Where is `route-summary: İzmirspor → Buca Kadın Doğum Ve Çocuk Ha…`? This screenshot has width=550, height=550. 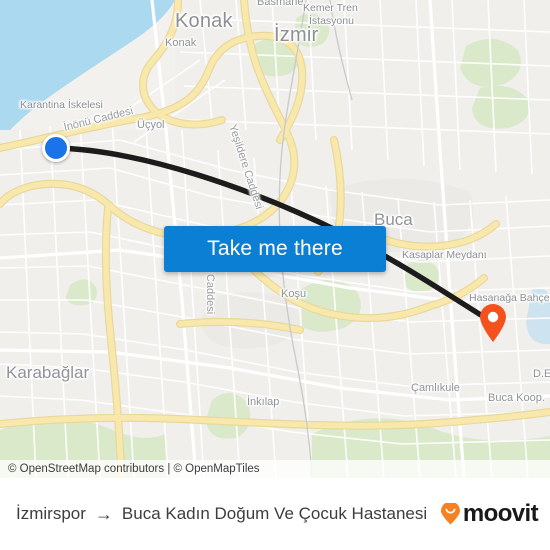
route-summary: İzmirspor → Buca Kadın Doğum Ve Çocuk Ha… is located at coordinates (225, 514).